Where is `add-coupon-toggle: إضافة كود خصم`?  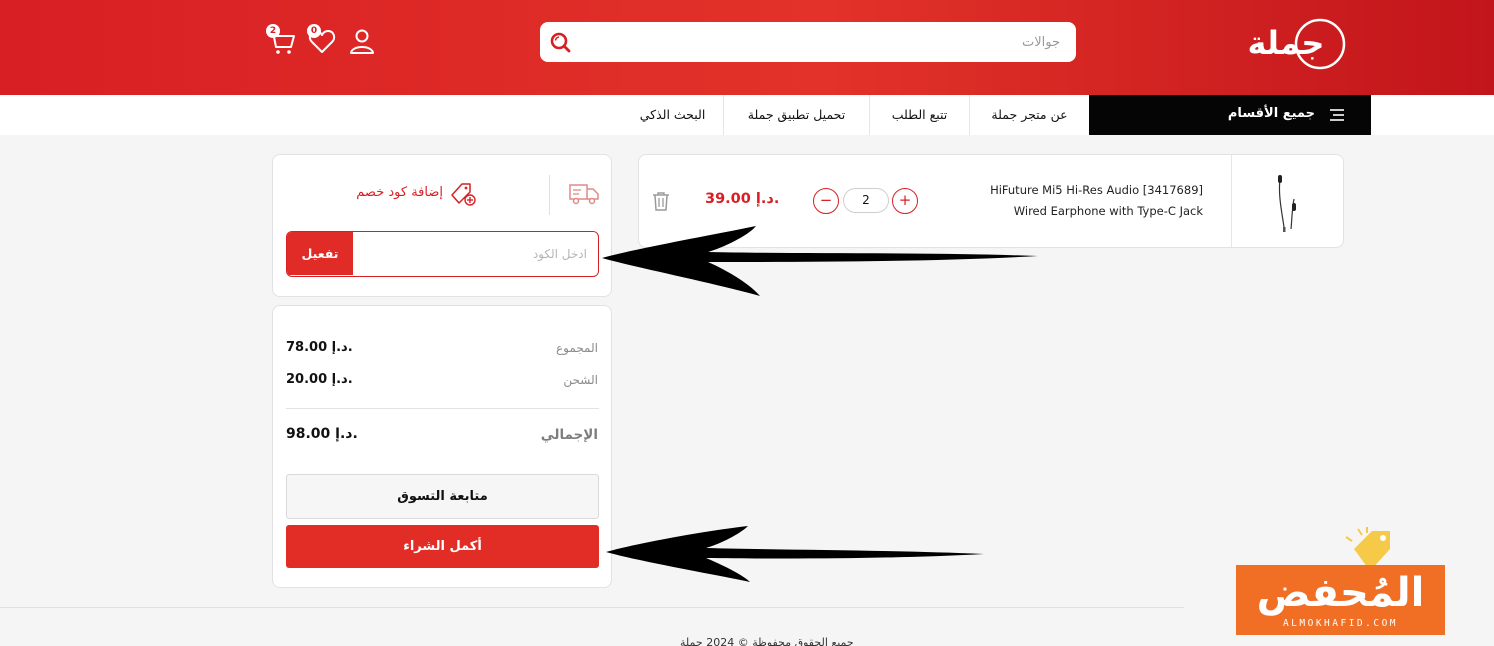 add-coupon-toggle: إضافة كود خصم is located at coordinates (412, 194).